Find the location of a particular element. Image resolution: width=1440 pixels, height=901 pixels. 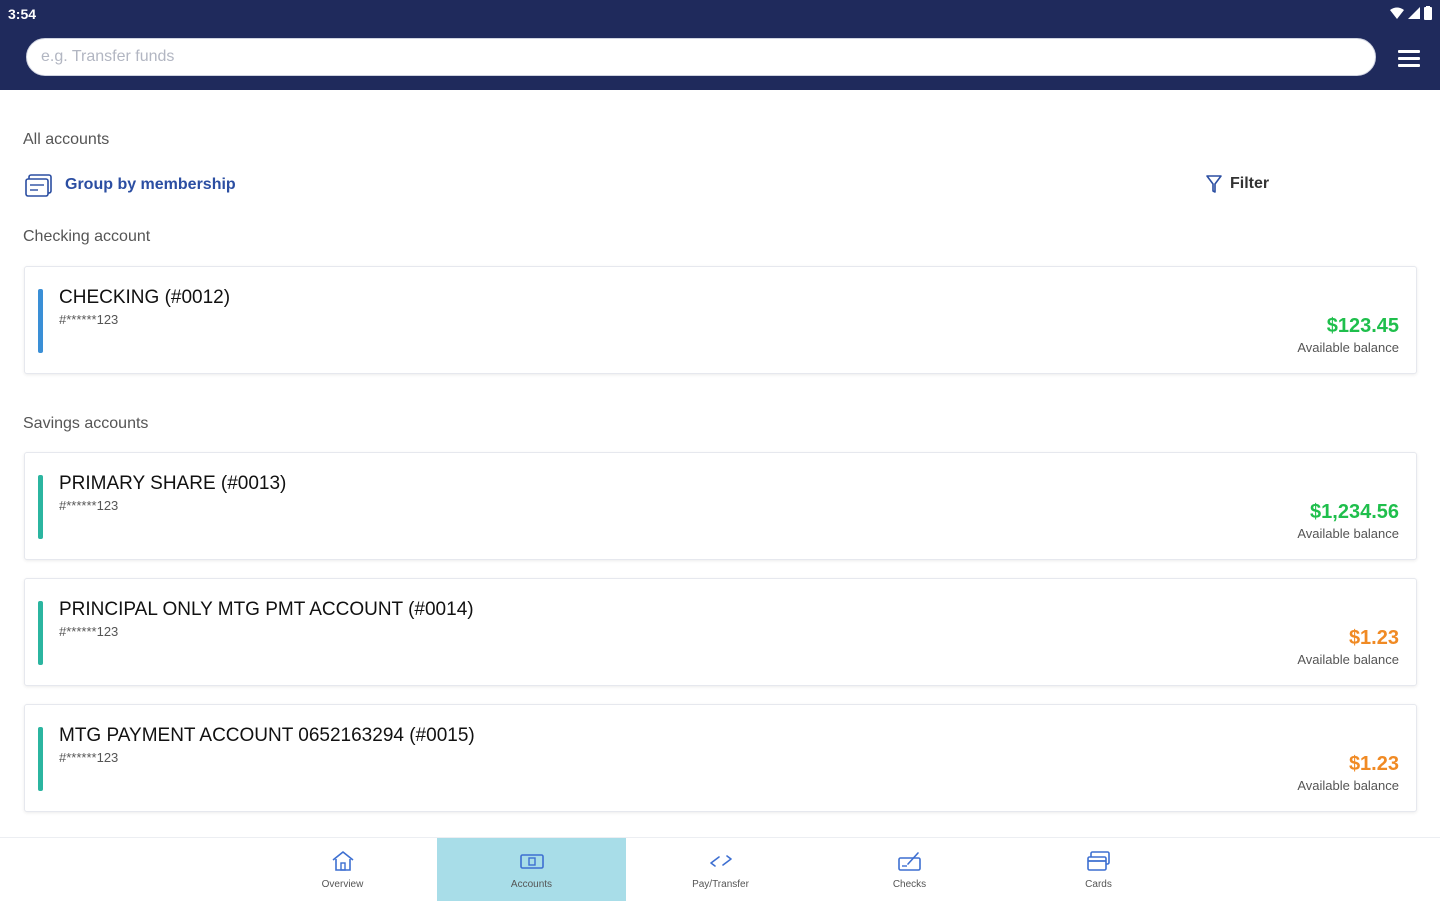

menu-button is located at coordinates (1410, 59).